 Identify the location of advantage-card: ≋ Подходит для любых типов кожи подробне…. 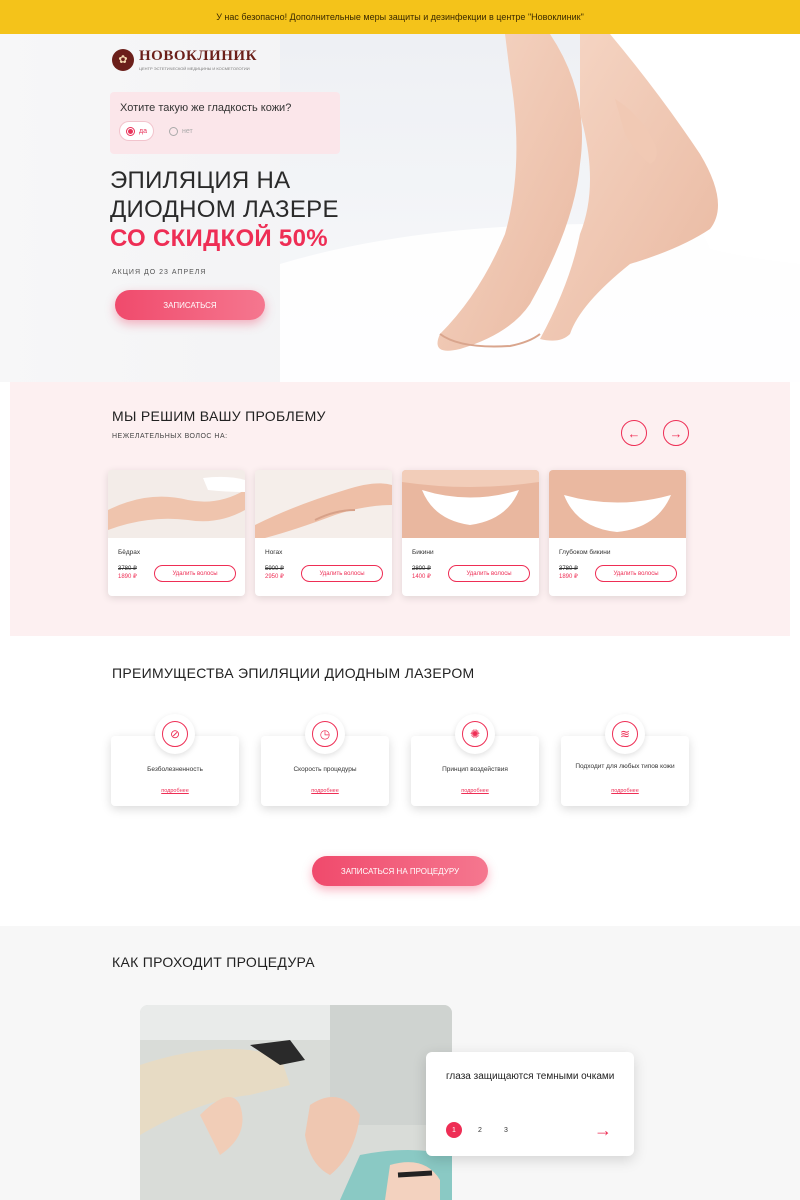
(625, 760).